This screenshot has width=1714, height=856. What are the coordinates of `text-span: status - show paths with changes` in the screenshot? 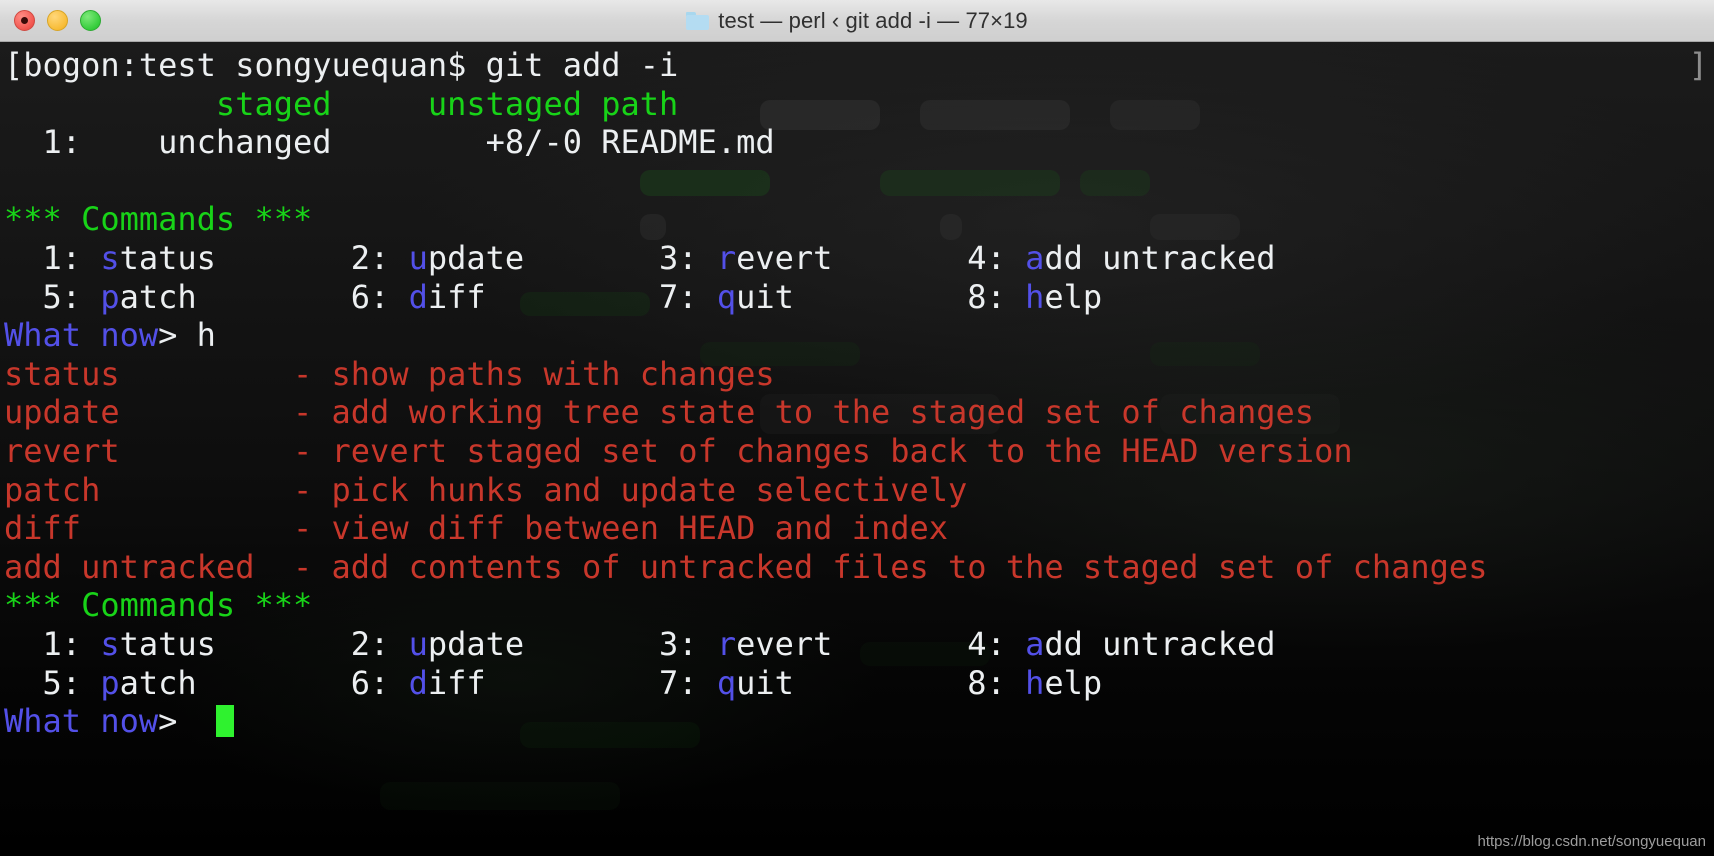 It's located at (389, 373).